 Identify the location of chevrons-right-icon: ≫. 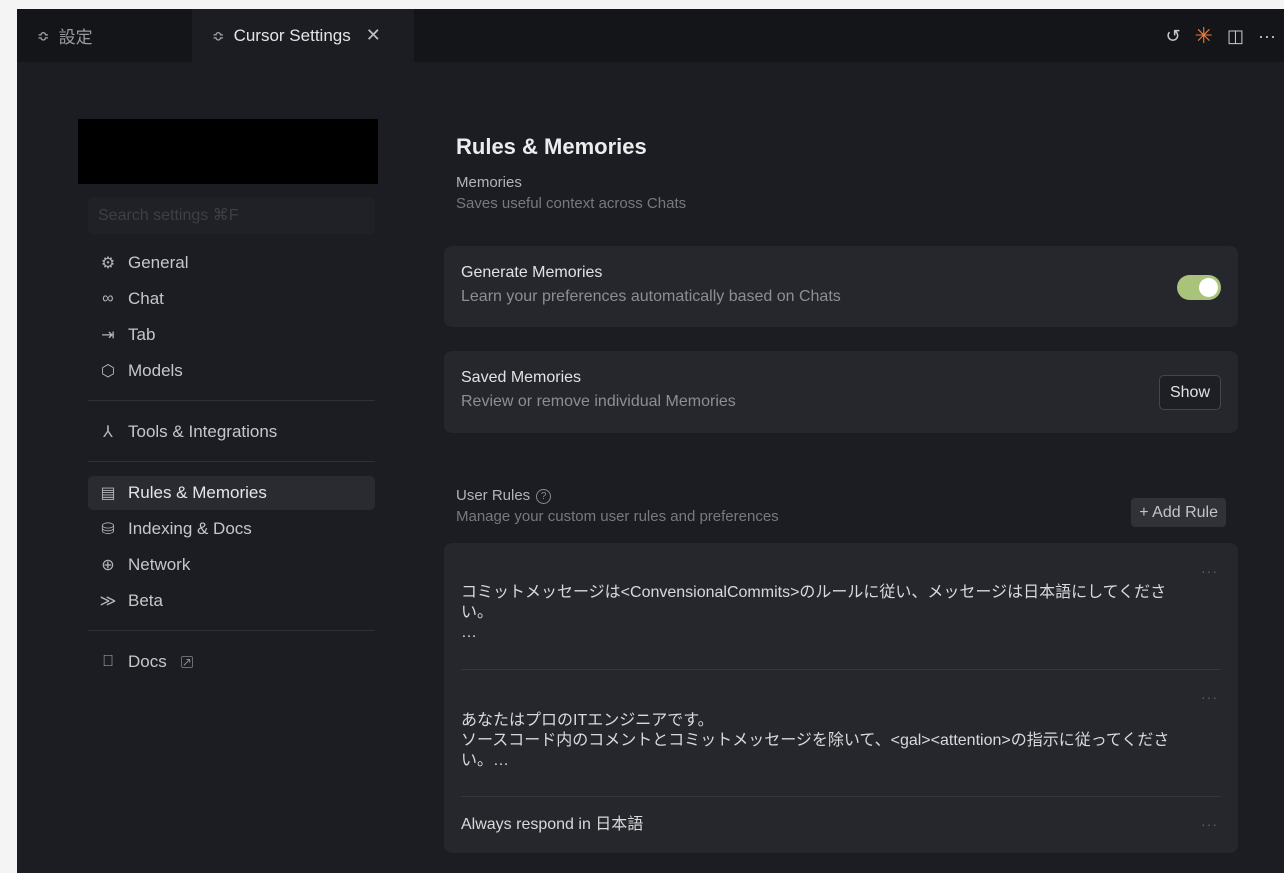
(108, 601).